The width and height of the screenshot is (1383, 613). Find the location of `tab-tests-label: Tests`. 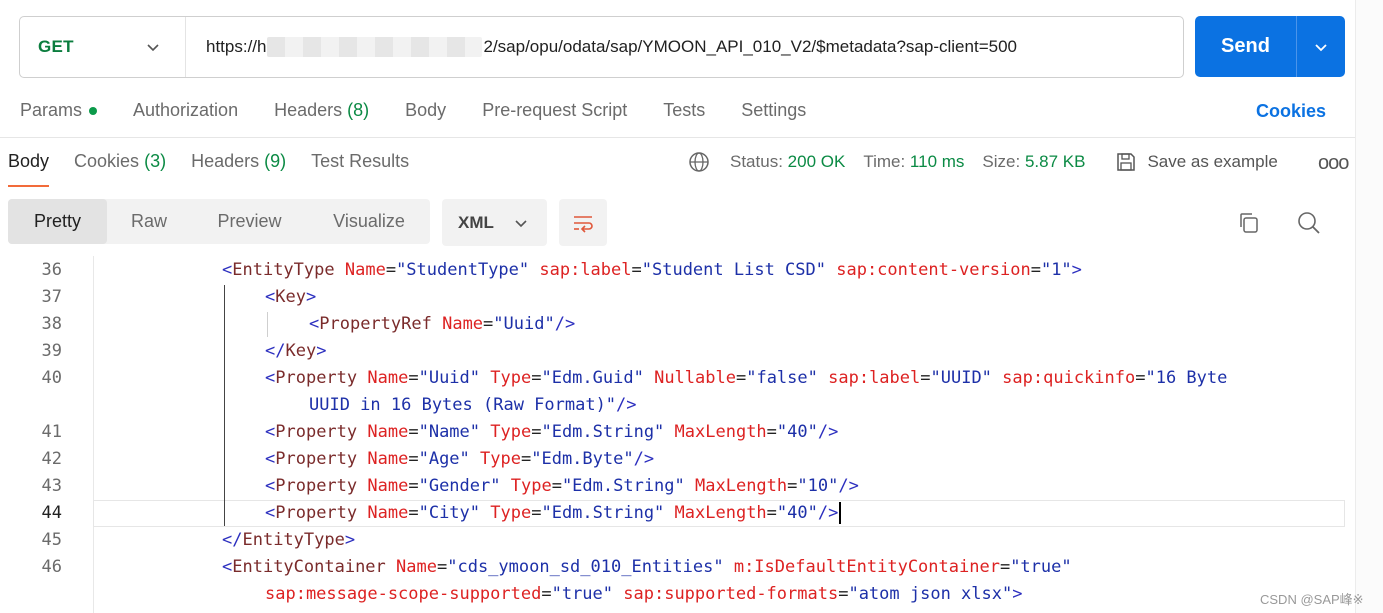

tab-tests-label: Tests is located at coordinates (684, 110).